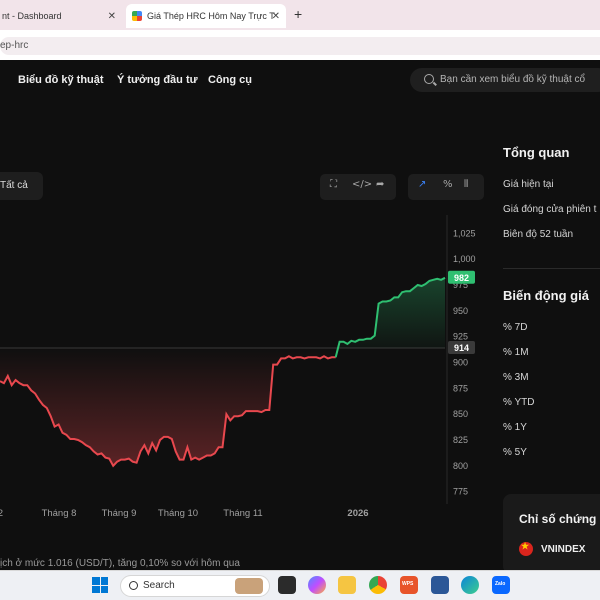  Describe the element at coordinates (408, 584) in the screenshot. I see `wps-label: WPS` at that location.